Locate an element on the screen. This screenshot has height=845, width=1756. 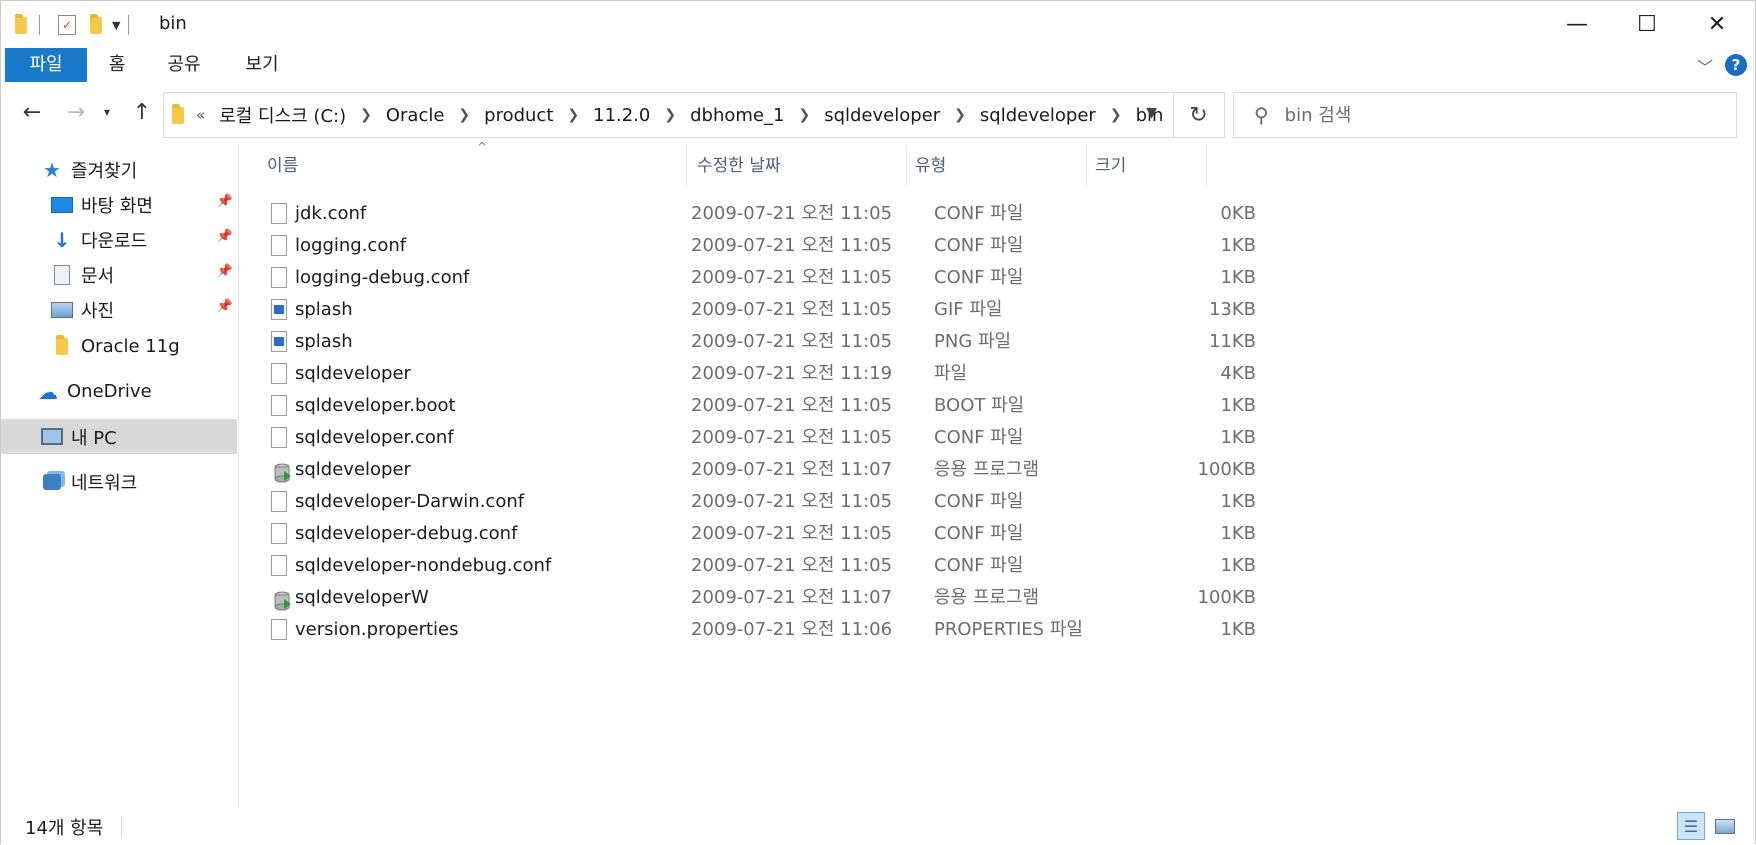
breadcrumb-item: 11.2.0 is located at coordinates (621, 115).